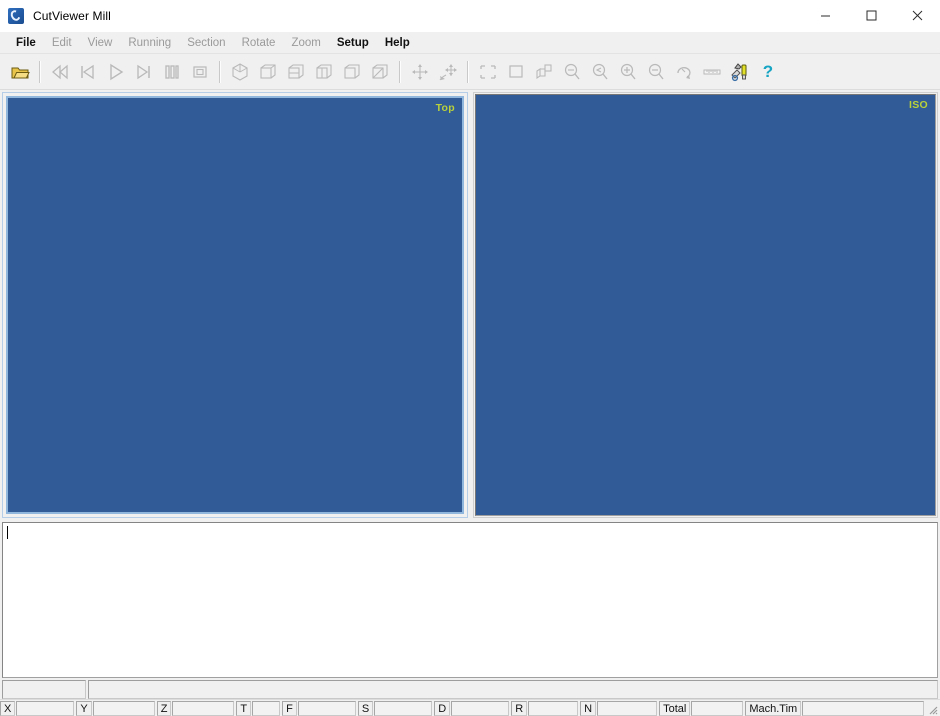 This screenshot has width=940, height=716. I want to click on status-value-s, so click(403, 708).